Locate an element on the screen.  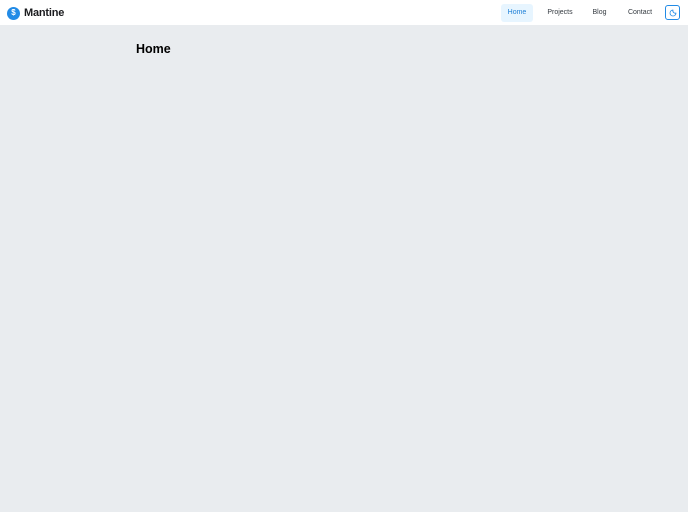
theme-toggle-button is located at coordinates (672, 12).